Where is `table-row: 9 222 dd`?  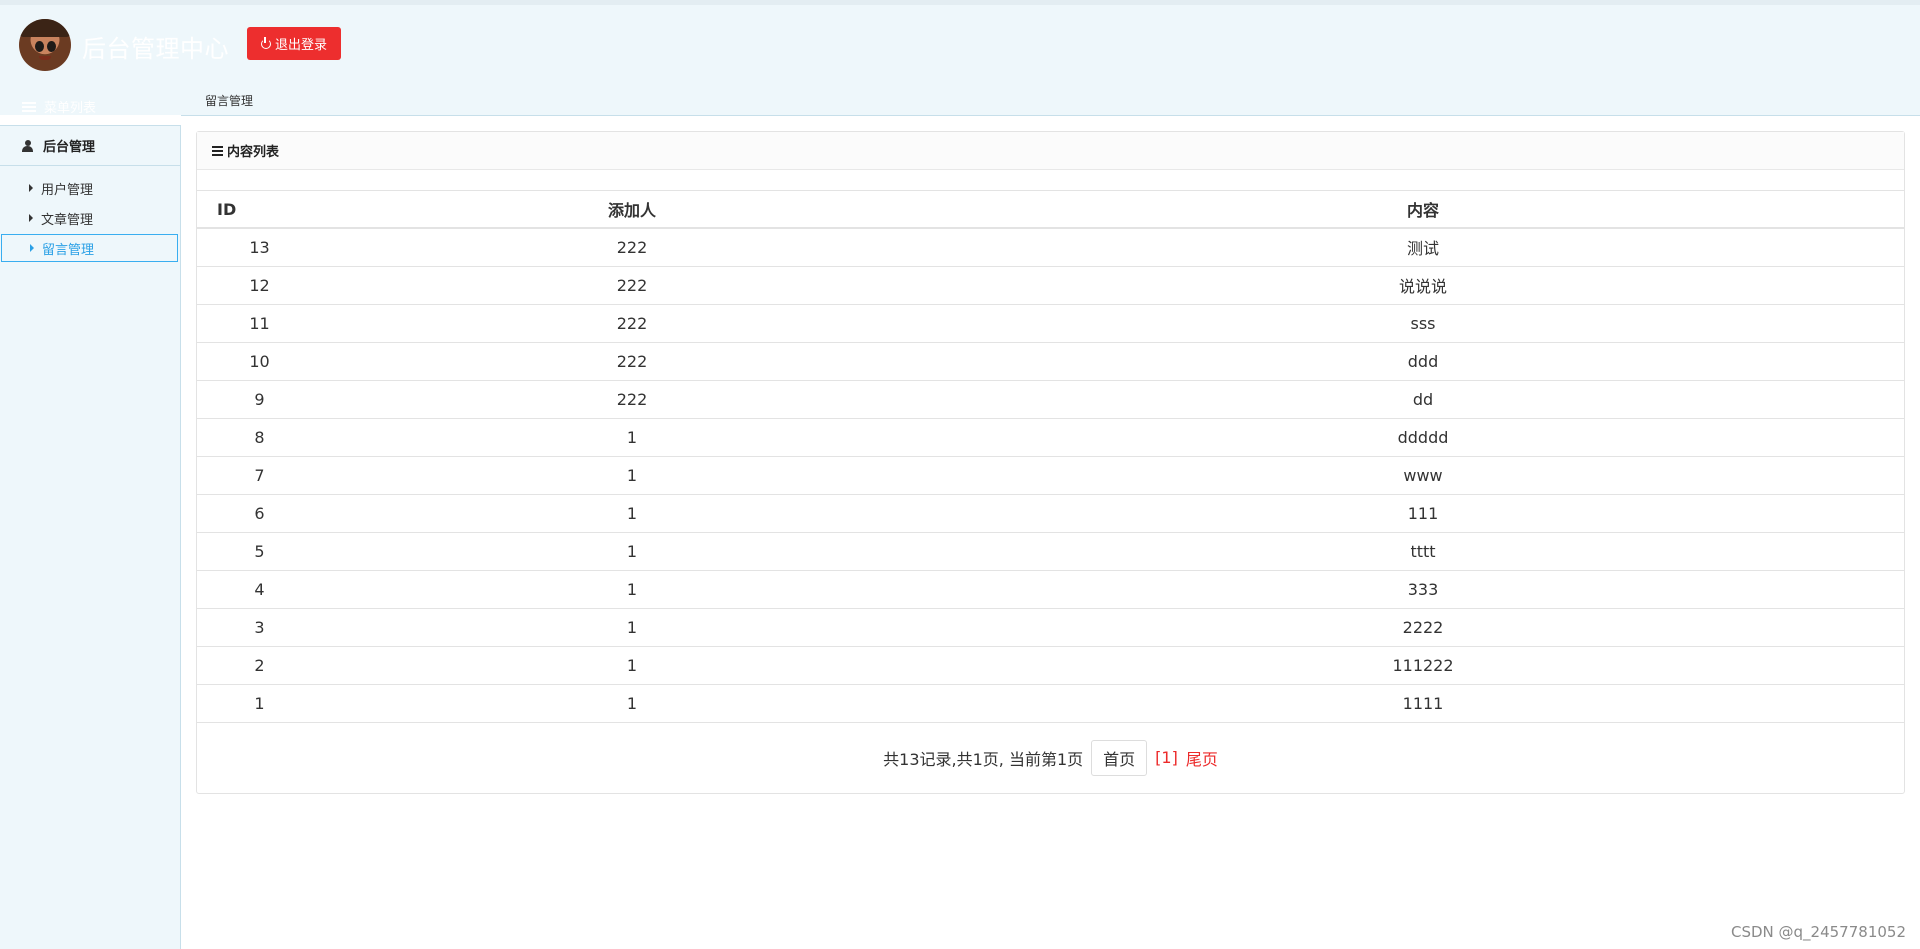 table-row: 9 222 dd is located at coordinates (1050, 399).